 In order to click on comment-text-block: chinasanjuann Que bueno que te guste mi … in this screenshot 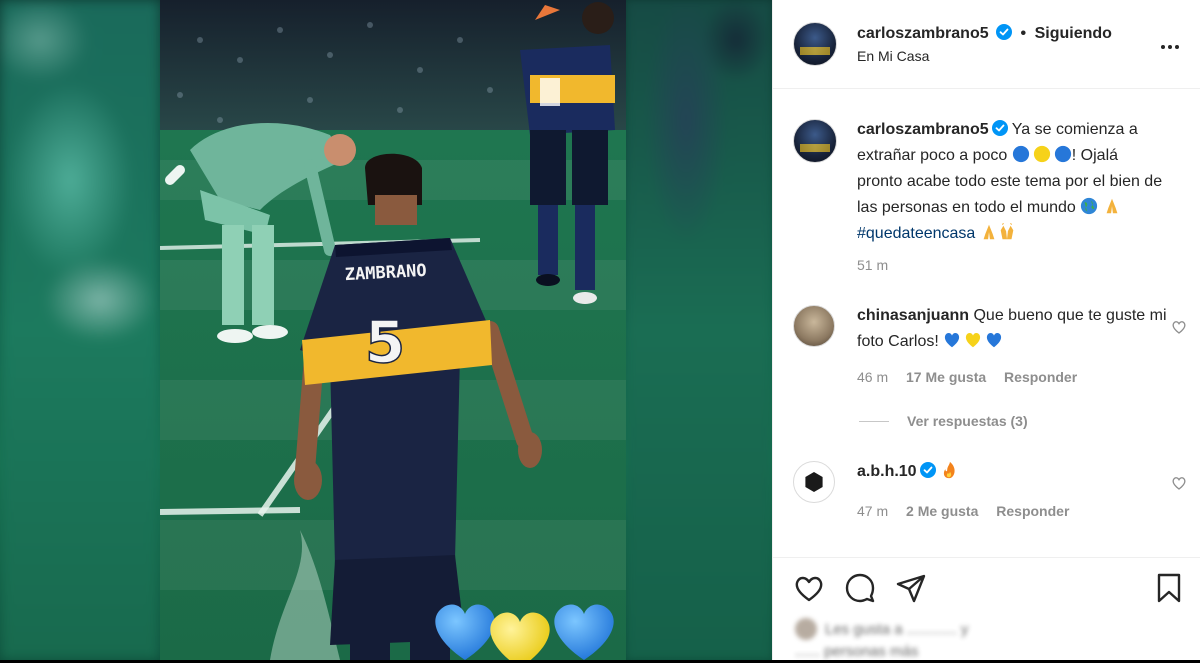, I will do `click(1012, 329)`.